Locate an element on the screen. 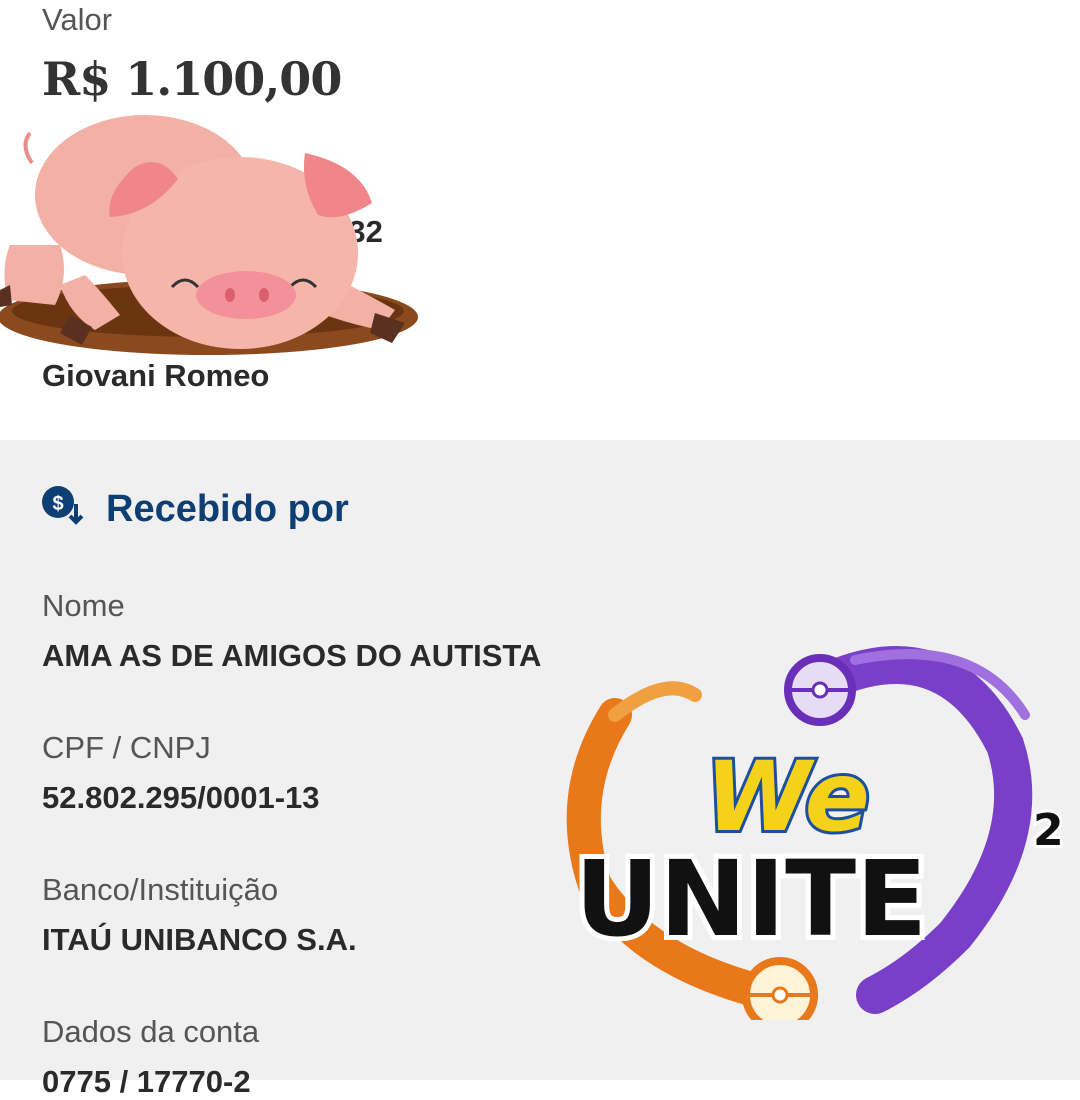  logo-superscript: 2 is located at coordinates (1048, 830).